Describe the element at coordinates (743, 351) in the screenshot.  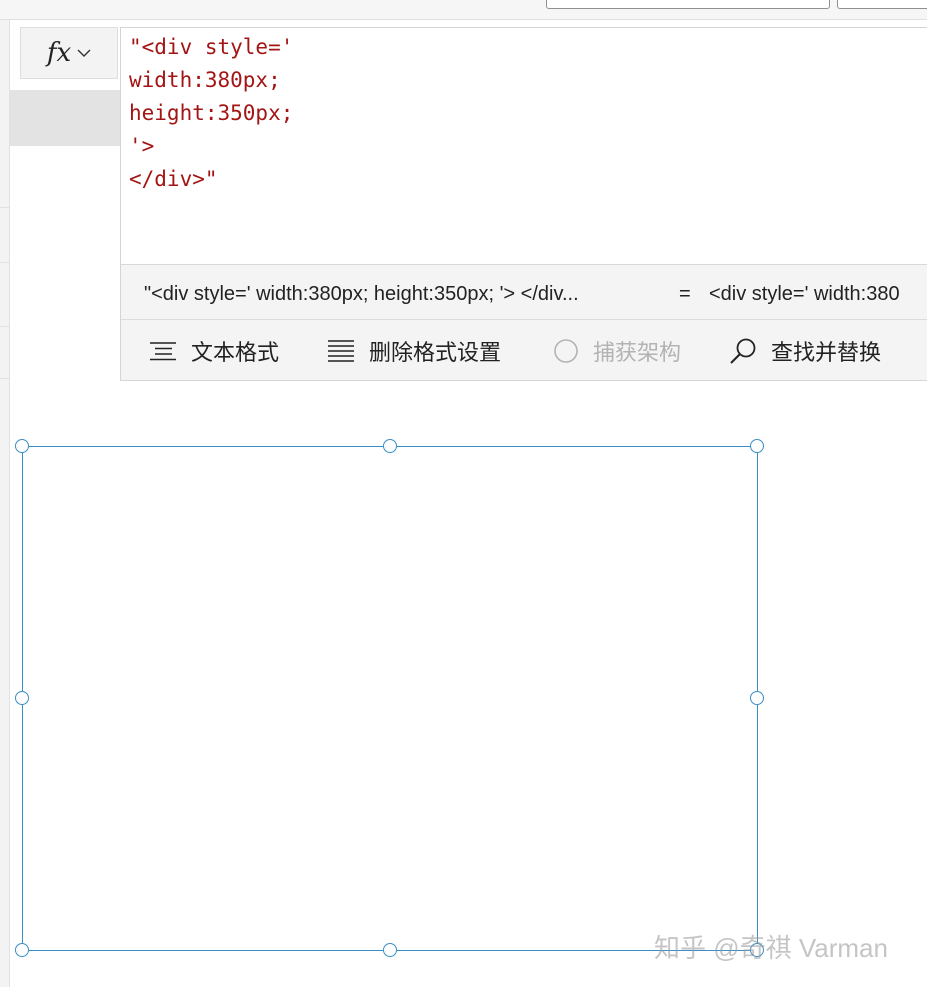
I see `search-icon` at that location.